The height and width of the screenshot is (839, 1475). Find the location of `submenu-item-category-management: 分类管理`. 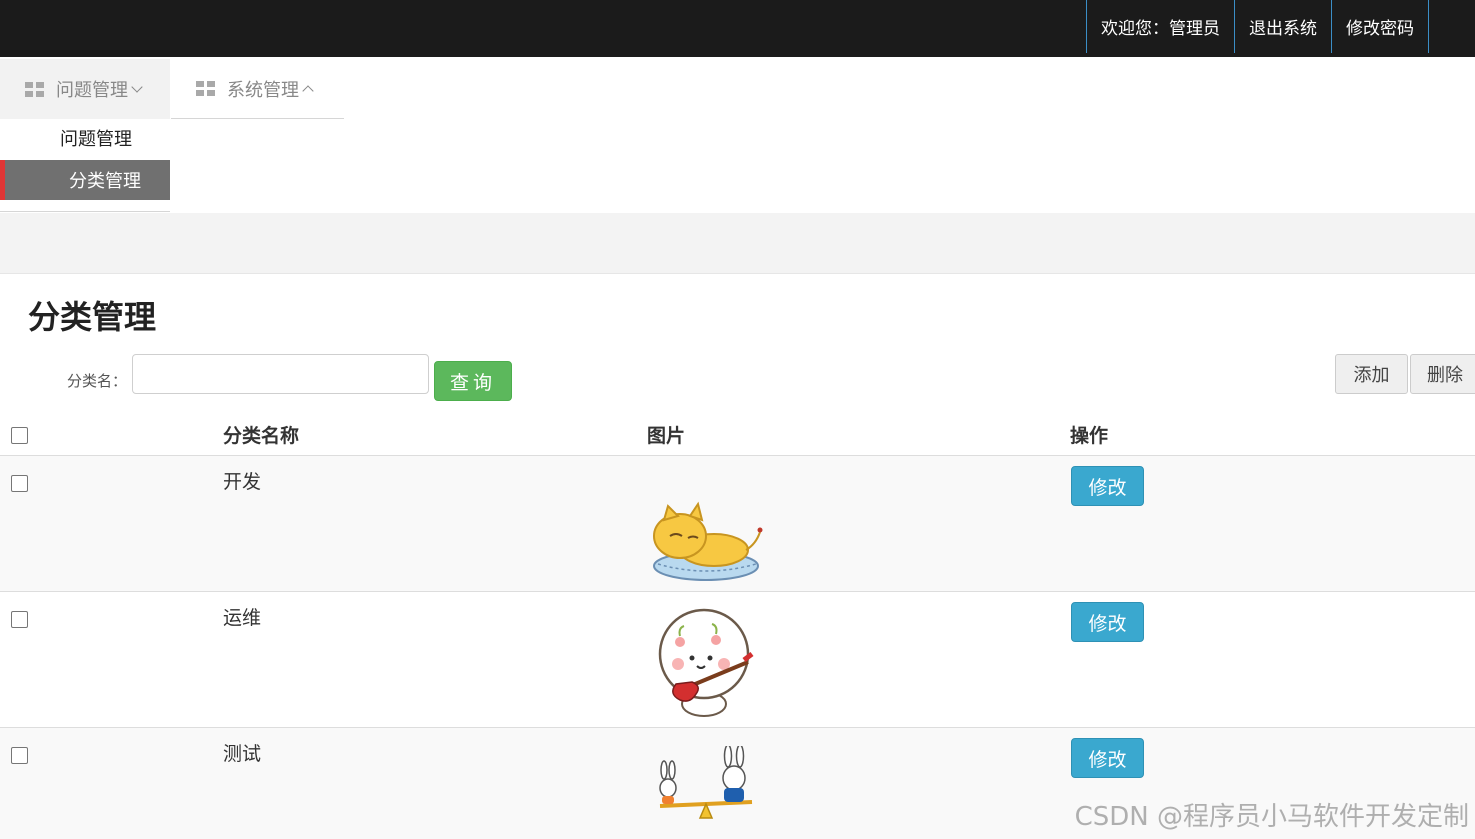

submenu-item-category-management: 分类管理 is located at coordinates (85, 180).